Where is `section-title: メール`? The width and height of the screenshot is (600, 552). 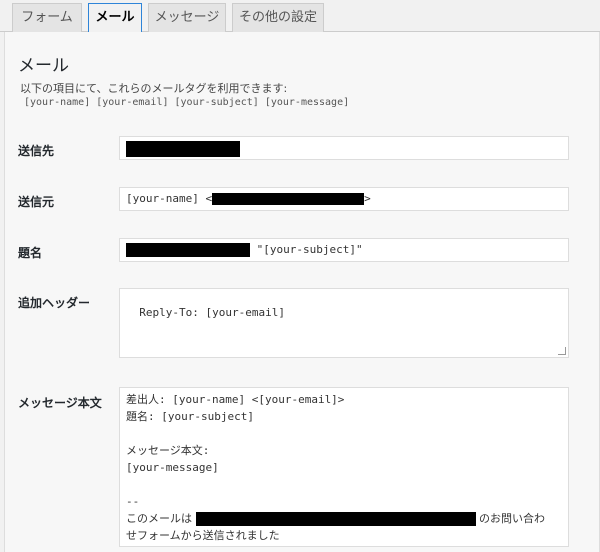
section-title: メール is located at coordinates (43, 66).